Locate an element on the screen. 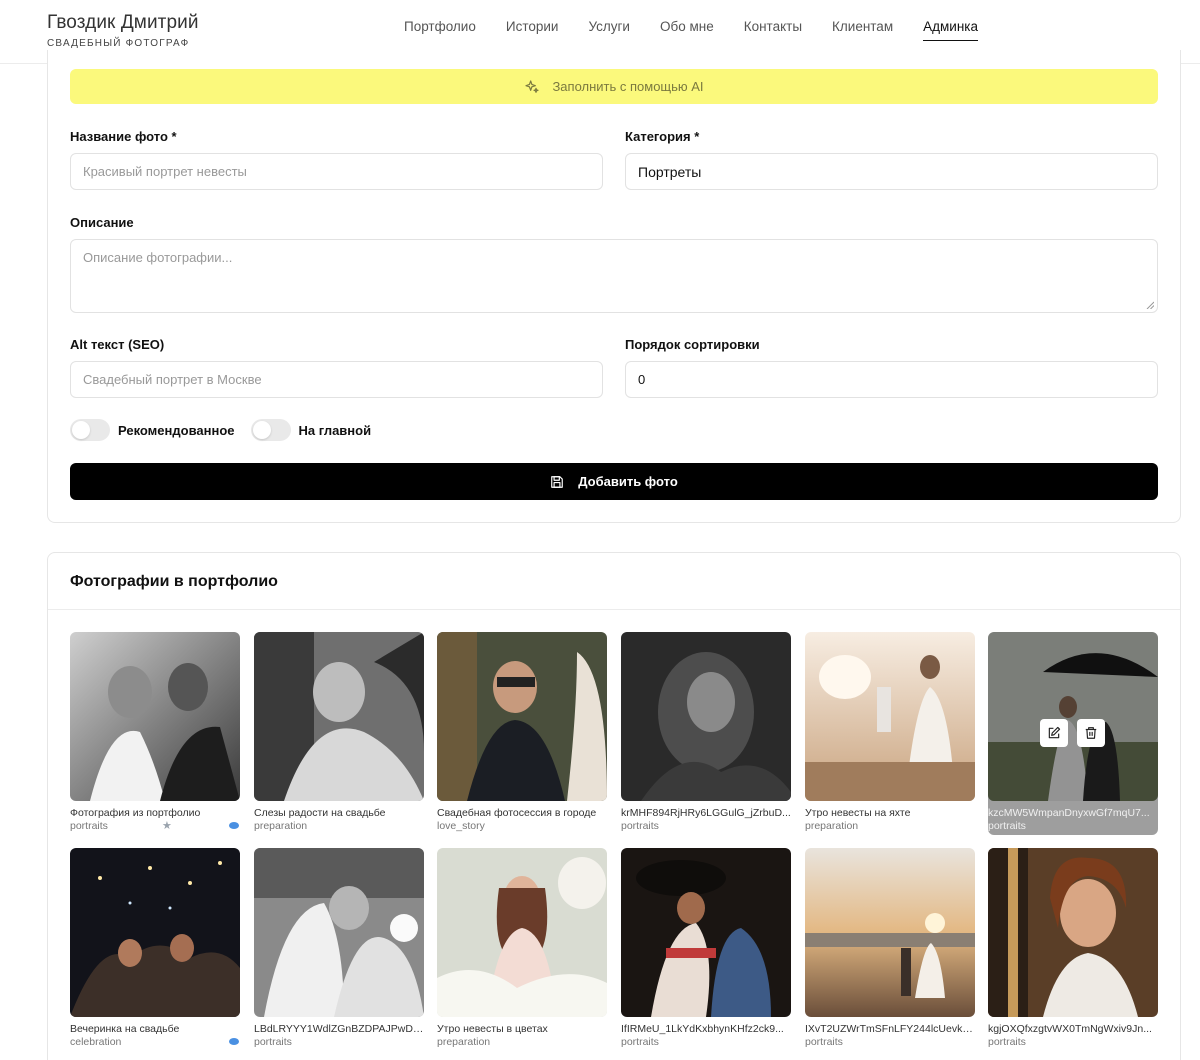 The height and width of the screenshot is (1060, 1200). edit-photo-button is located at coordinates (1054, 733).